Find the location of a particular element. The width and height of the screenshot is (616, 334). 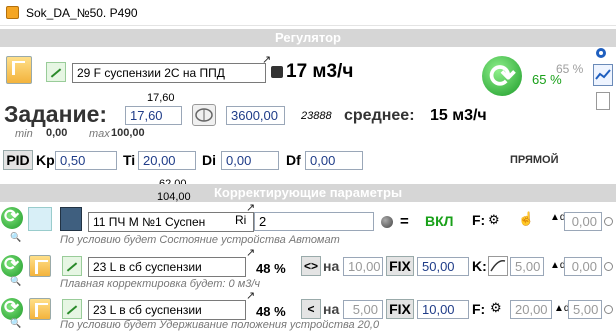

row1-f-label: F: is located at coordinates (479, 220).